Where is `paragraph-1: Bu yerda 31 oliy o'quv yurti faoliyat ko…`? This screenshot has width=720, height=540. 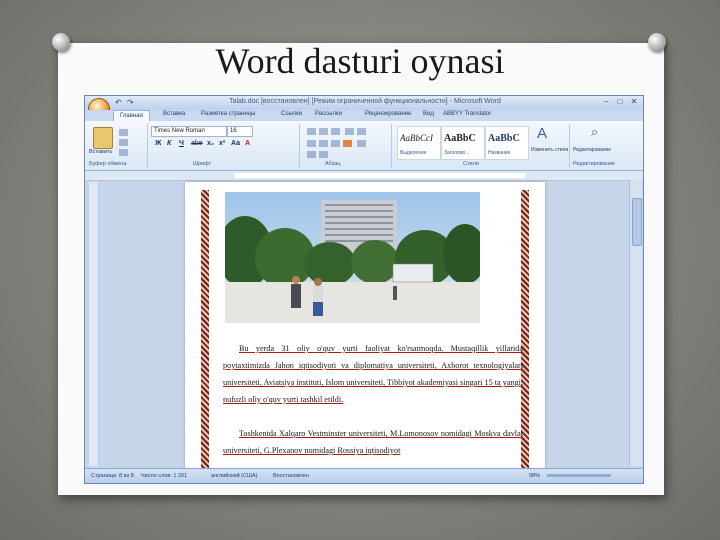 paragraph-1: Bu yerda 31 oliy o'quv yurti faoliyat ko… is located at coordinates (373, 374).